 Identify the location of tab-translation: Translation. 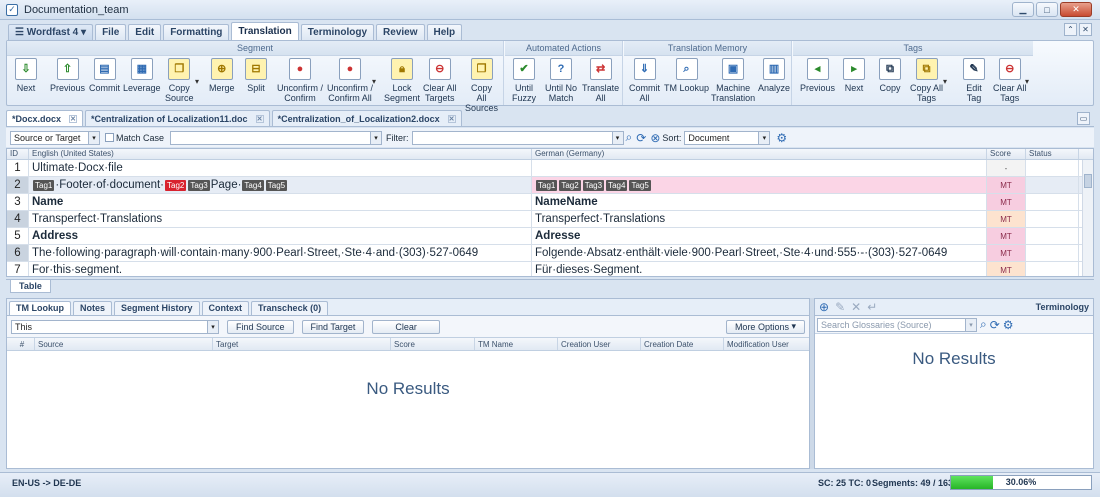
(265, 31).